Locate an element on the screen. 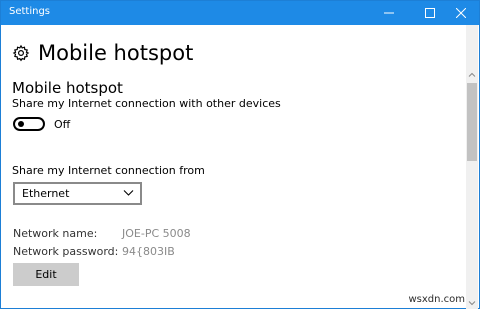  hotspot-section-title: Mobile hotspot is located at coordinates (67, 88).